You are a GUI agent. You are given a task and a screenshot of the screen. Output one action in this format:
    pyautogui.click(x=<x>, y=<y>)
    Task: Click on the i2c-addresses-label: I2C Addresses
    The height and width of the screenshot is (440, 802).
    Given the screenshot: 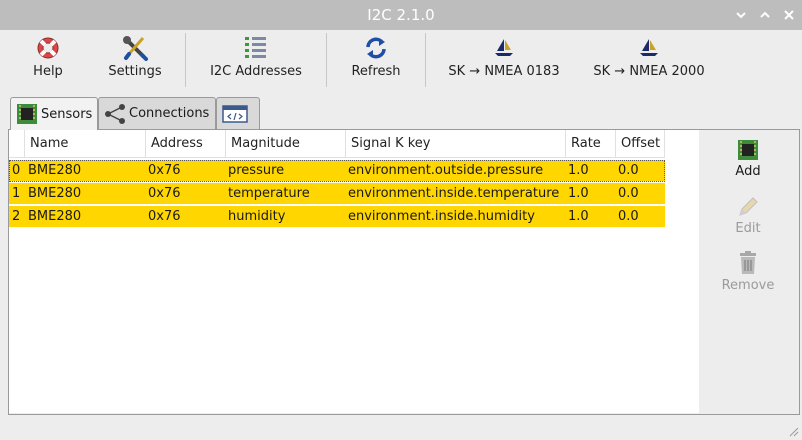 What is the action you would take?
    pyautogui.click(x=256, y=71)
    